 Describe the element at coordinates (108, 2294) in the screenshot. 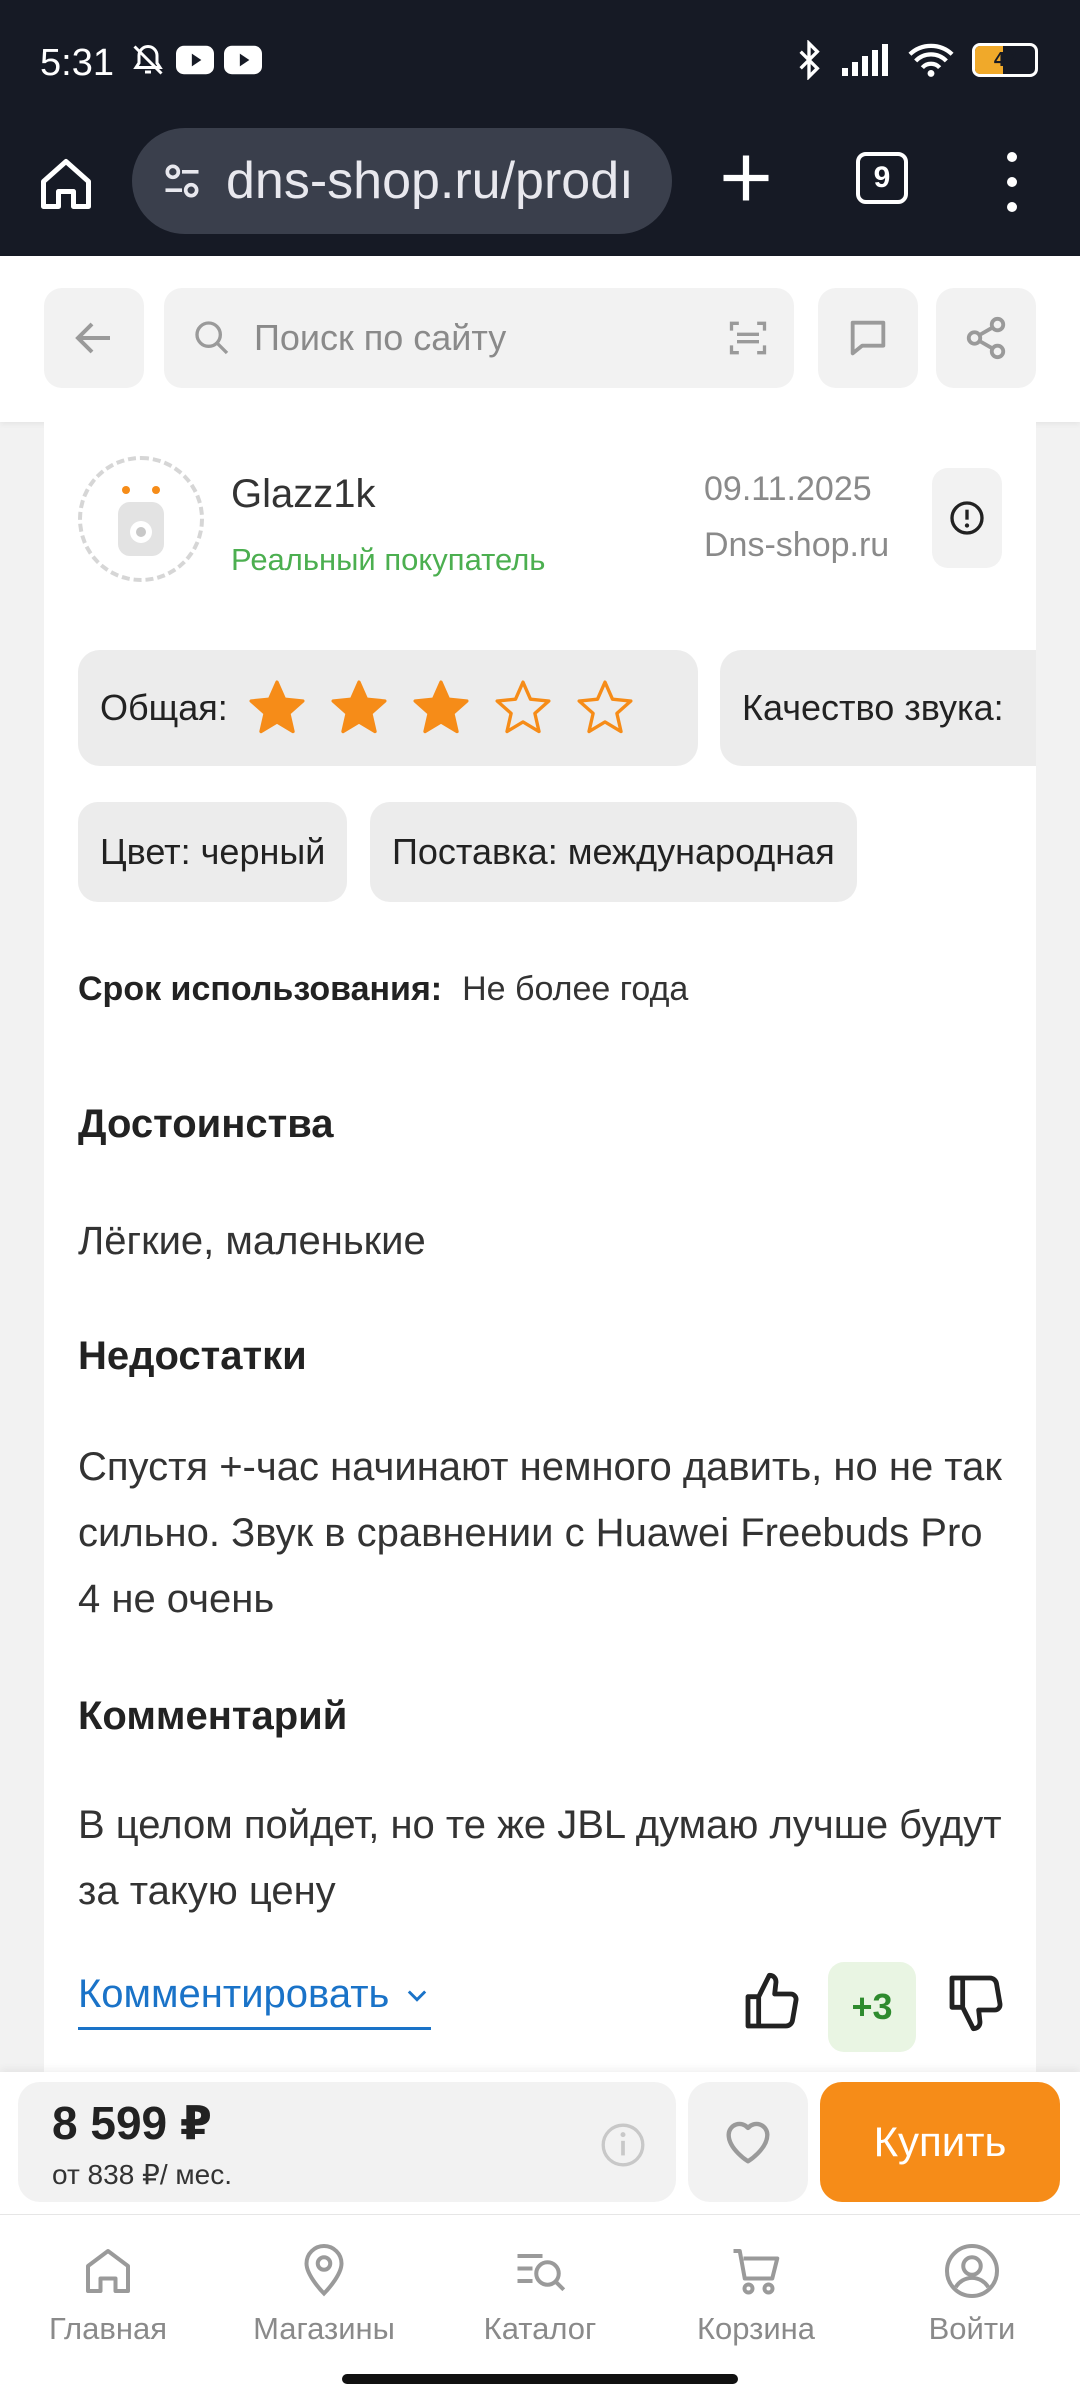

I see `nav-home: Главная` at that location.